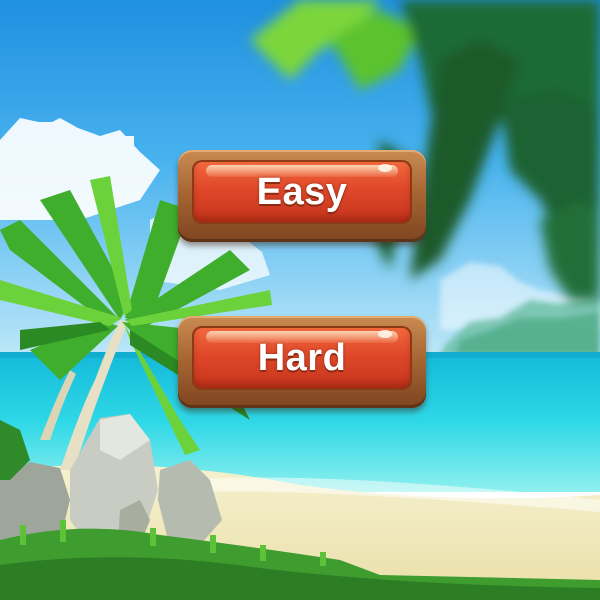 This screenshot has height=600, width=600. Describe the element at coordinates (302, 191) in the screenshot. I see `easy-button-label: Easy` at that location.